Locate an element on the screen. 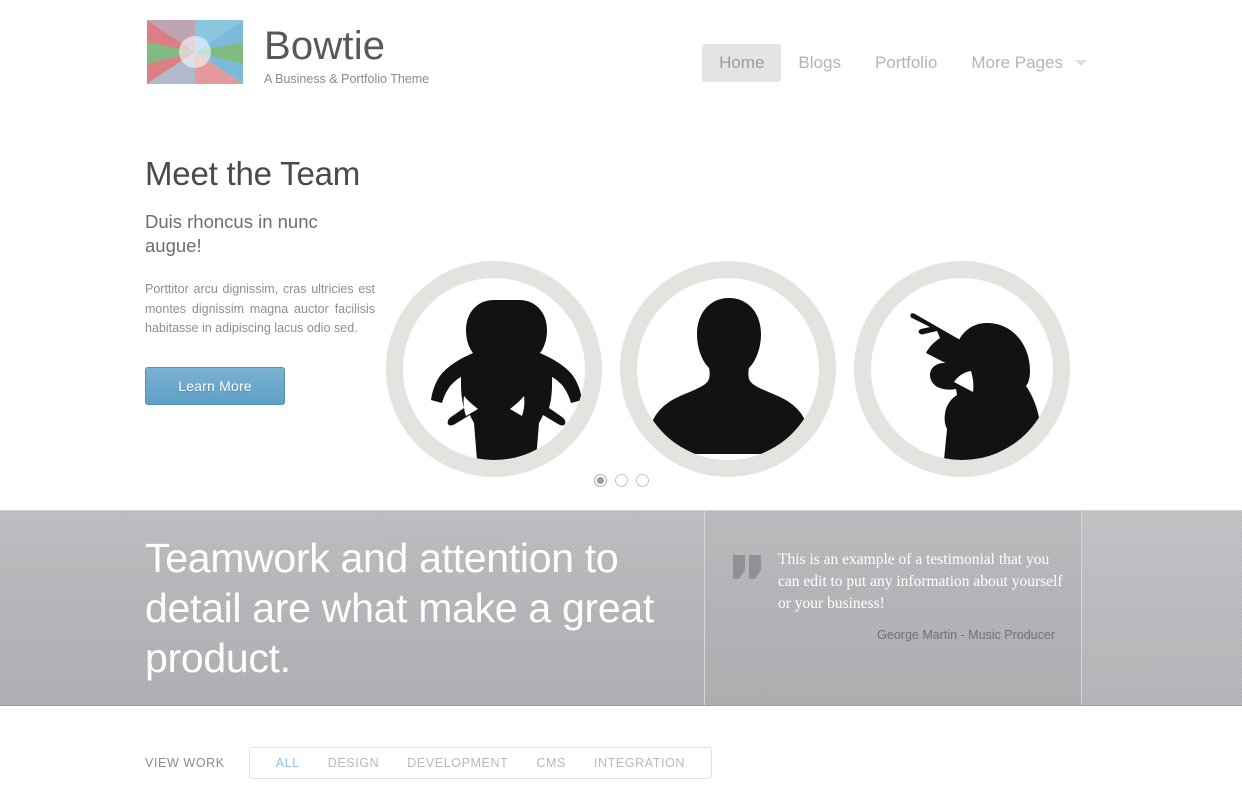 Image resolution: width=1242 pixels, height=793 pixels. nav-item-more-pages: More Pages is located at coordinates (1012, 63).